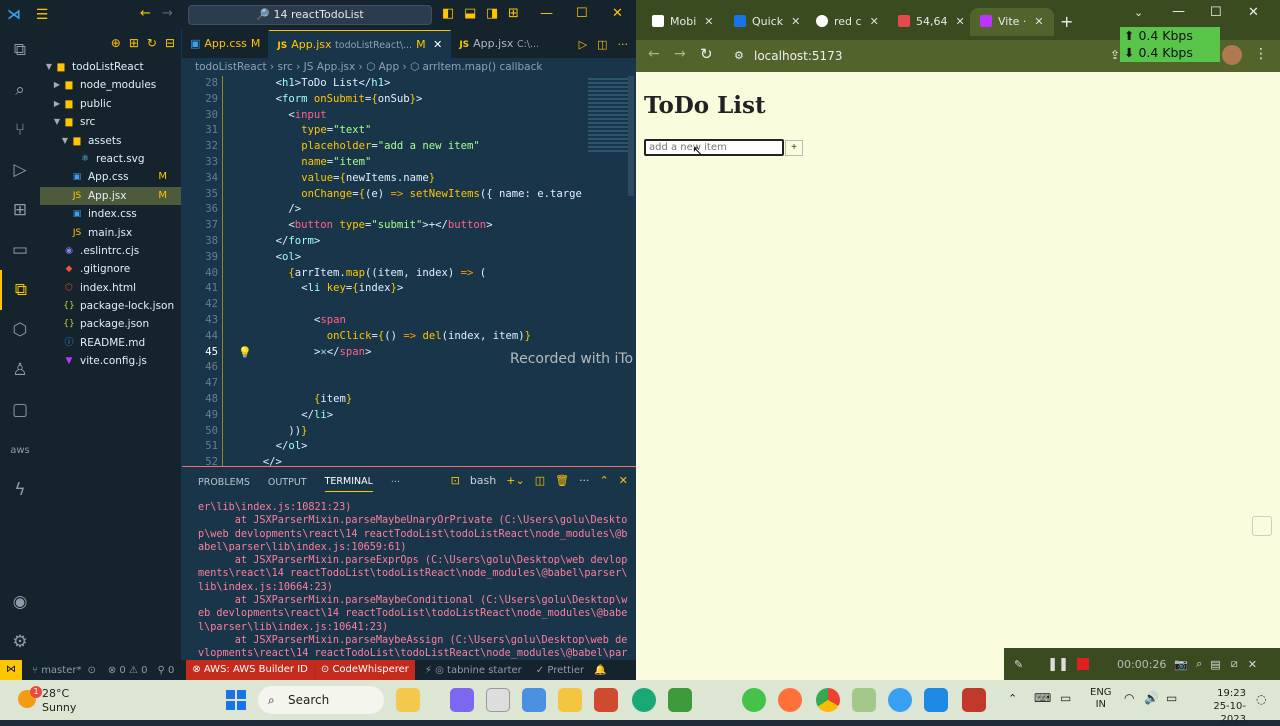 This screenshot has height=726, width=1280. Describe the element at coordinates (602, 44) in the screenshot. I see `split-editor-icon: ◫` at that location.